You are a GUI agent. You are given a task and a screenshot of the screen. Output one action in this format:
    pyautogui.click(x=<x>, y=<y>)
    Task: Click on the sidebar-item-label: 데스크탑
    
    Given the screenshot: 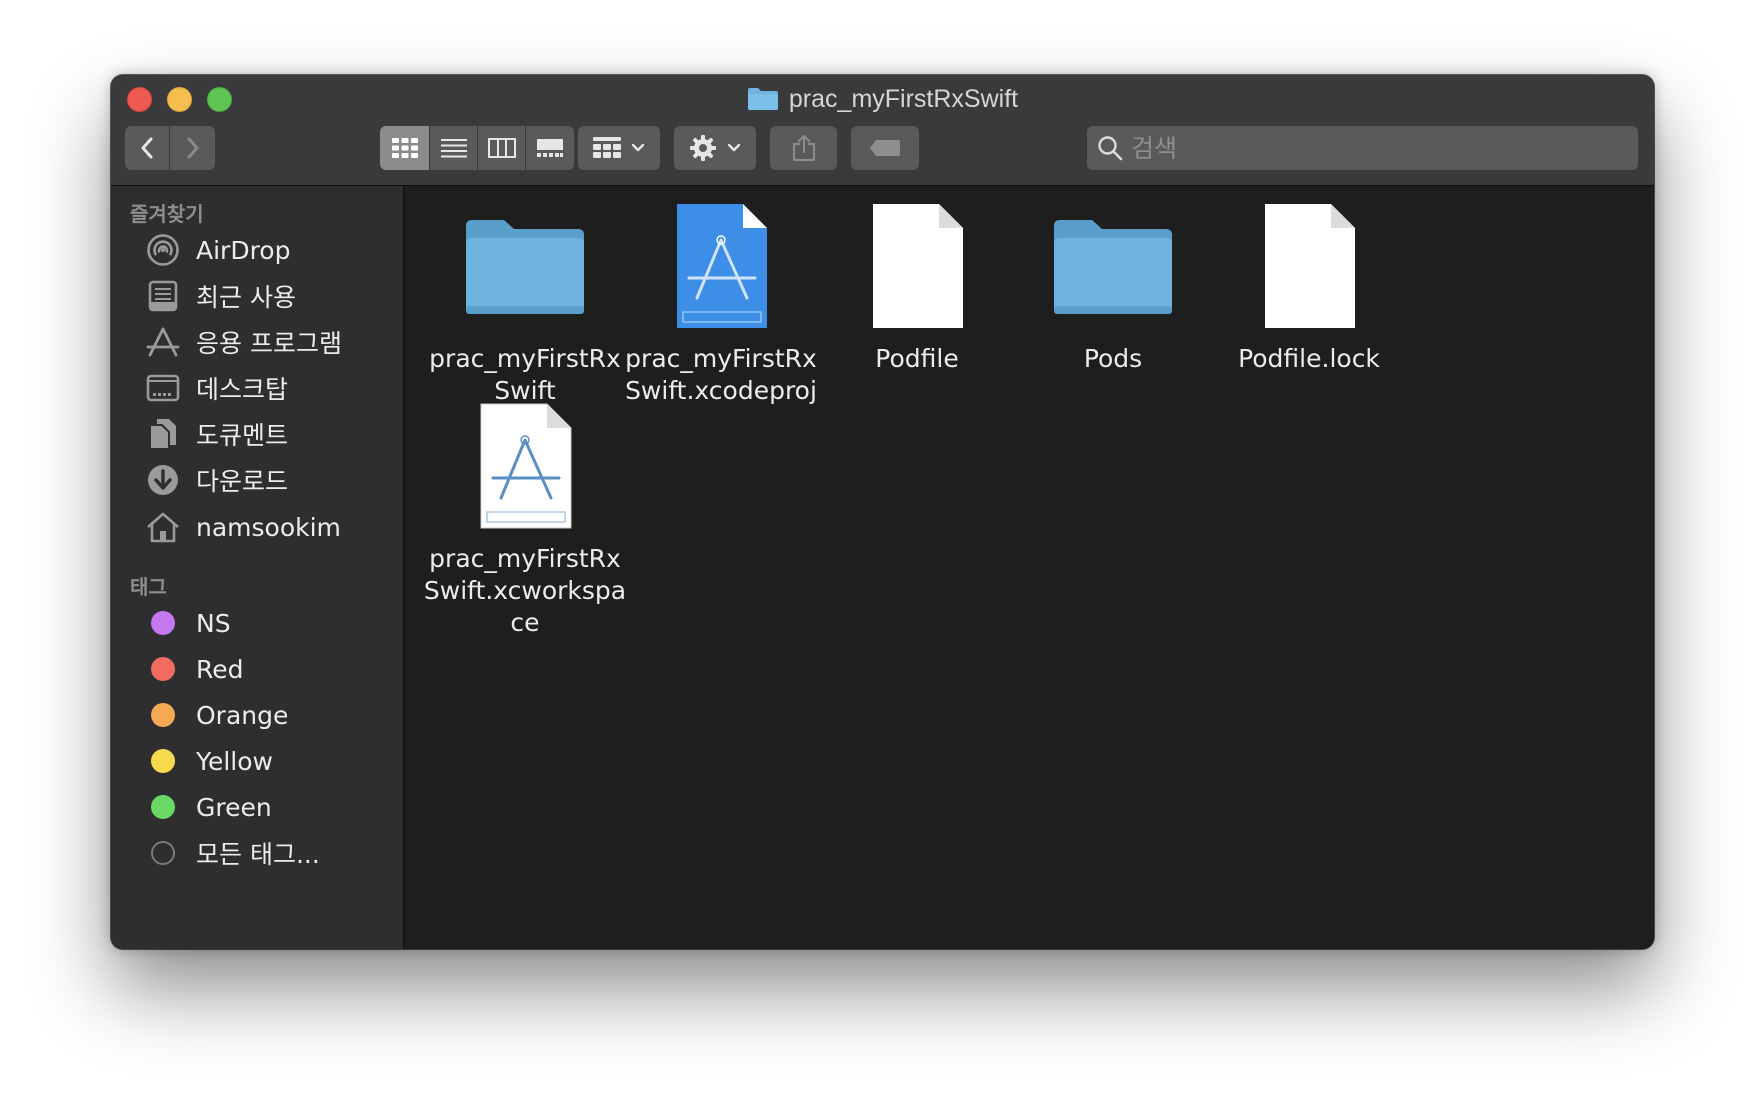 What is the action you would take?
    pyautogui.click(x=242, y=389)
    